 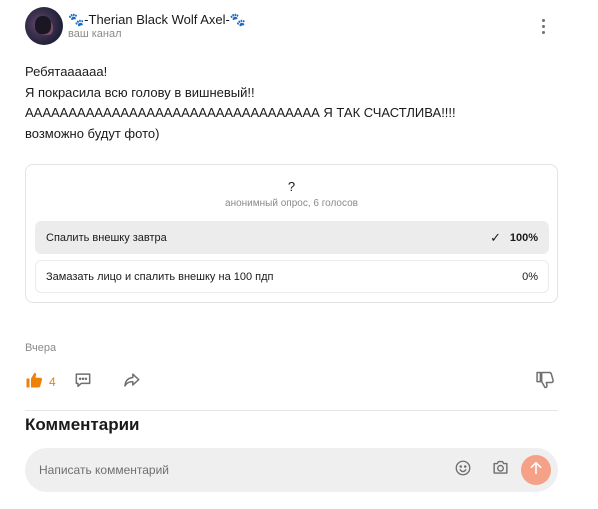 I want to click on post-line: Ребятаааааа!, so click(x=66, y=71).